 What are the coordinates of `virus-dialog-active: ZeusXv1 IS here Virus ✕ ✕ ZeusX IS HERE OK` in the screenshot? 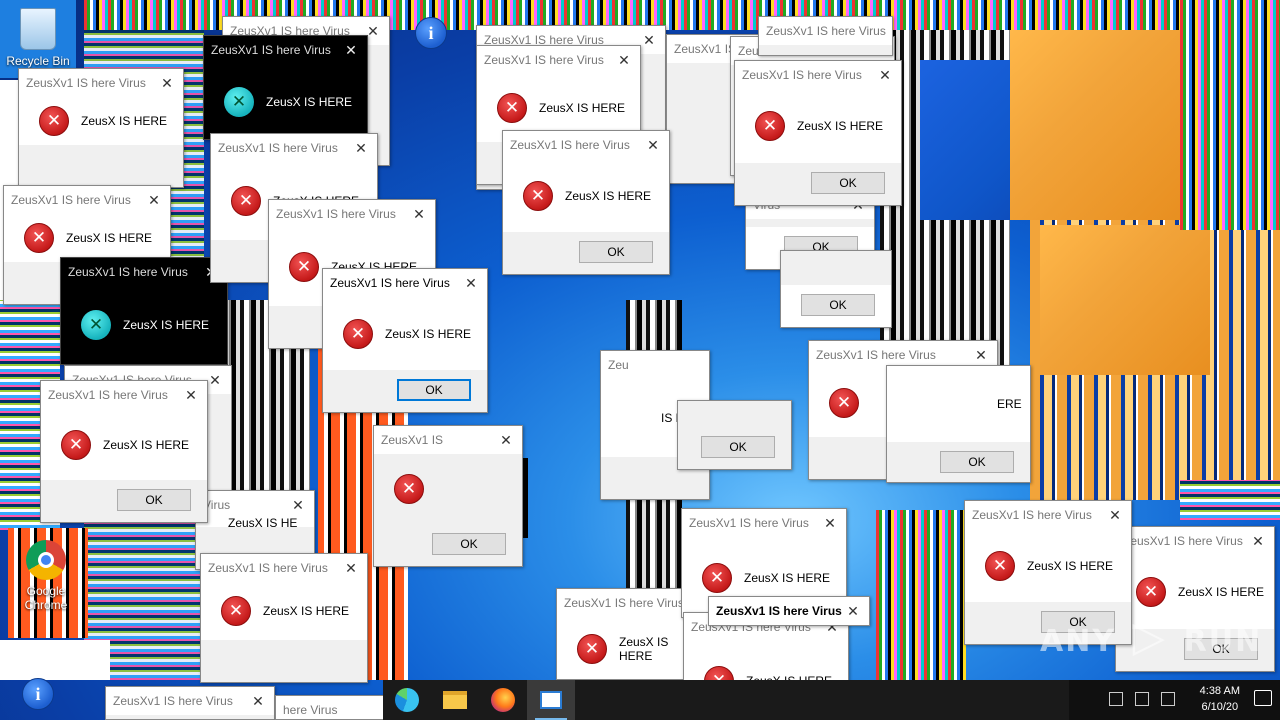 It's located at (405, 340).